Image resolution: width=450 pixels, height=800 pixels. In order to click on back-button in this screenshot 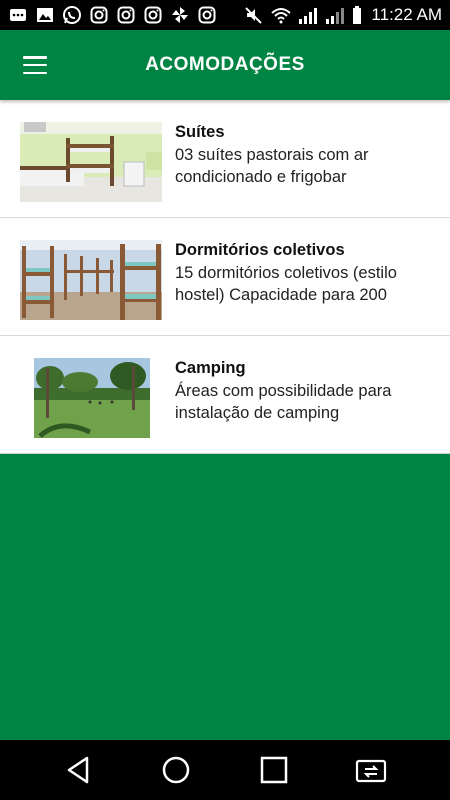, I will do `click(79, 770)`.